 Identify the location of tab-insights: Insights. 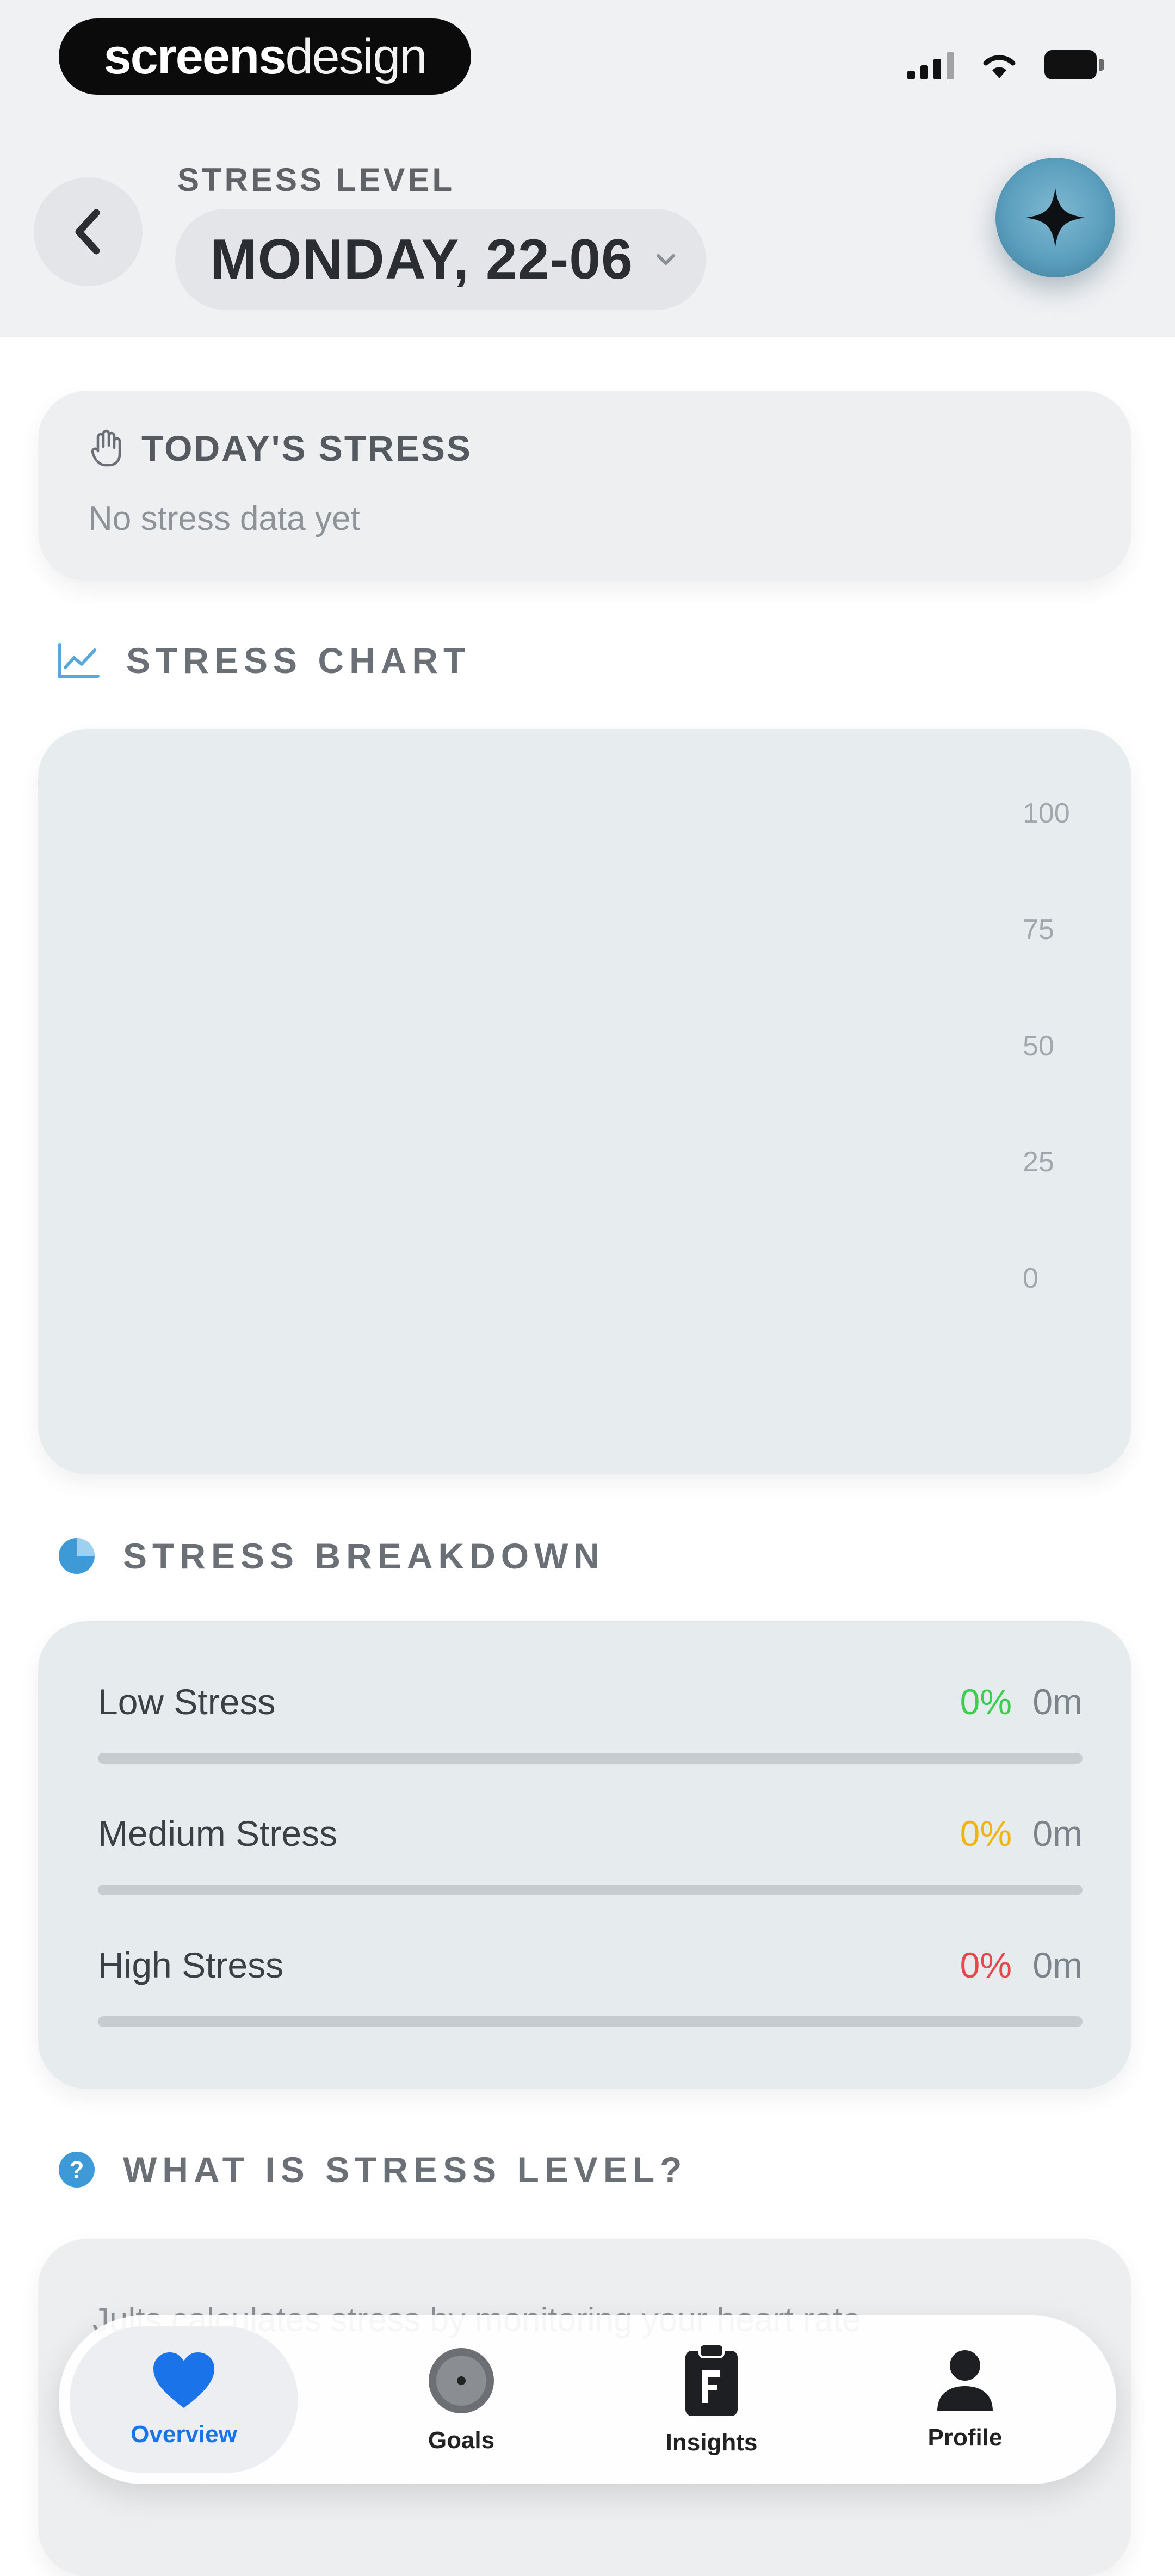
(712, 2399).